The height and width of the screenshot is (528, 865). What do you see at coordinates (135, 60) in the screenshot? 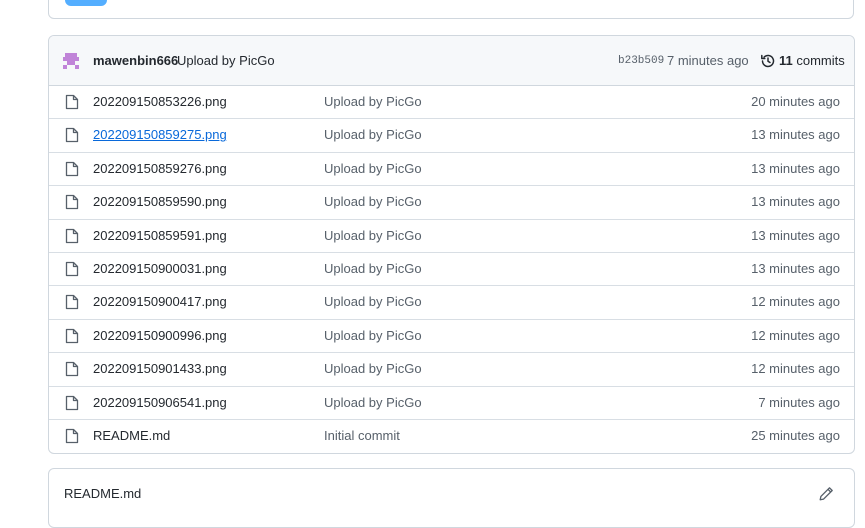
I see `commit-author: mawenbin666` at bounding box center [135, 60].